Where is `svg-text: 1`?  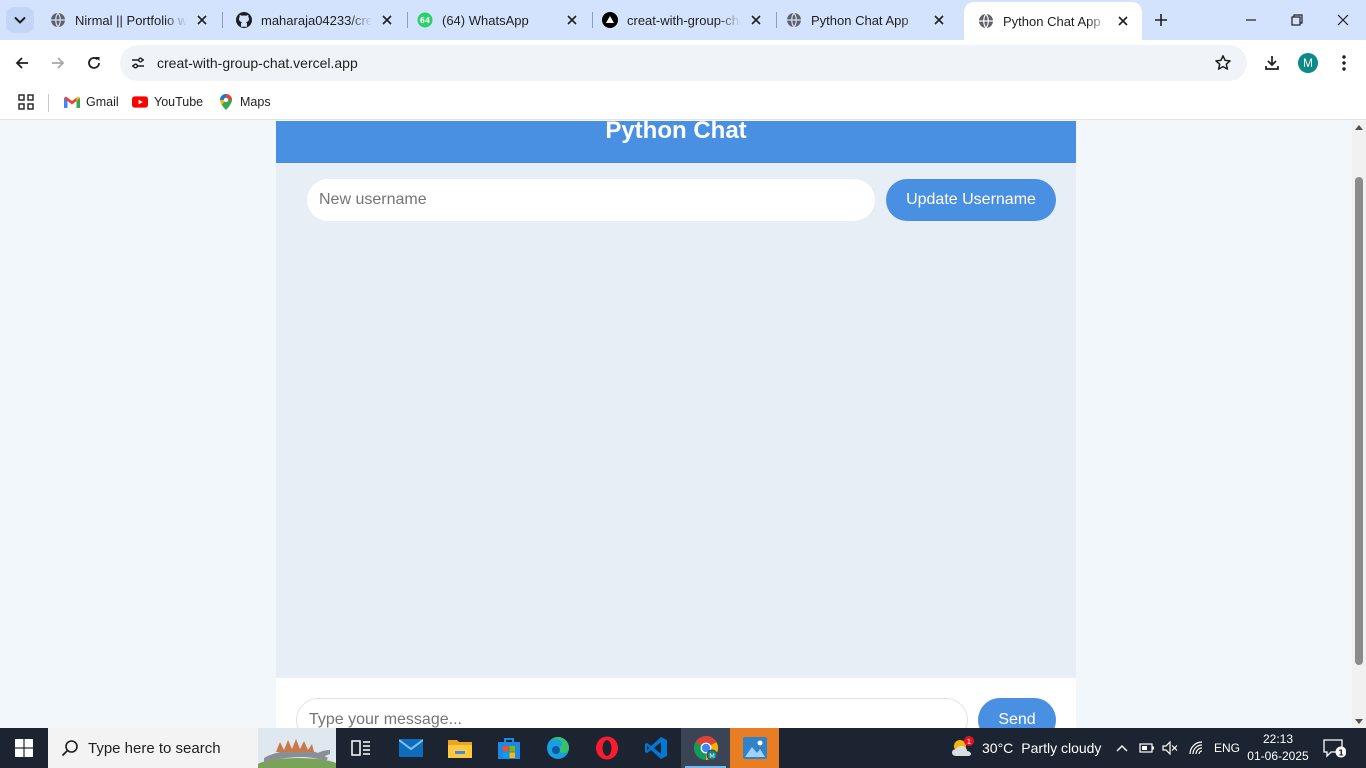
svg-text: 1 is located at coordinates (1341, 753).